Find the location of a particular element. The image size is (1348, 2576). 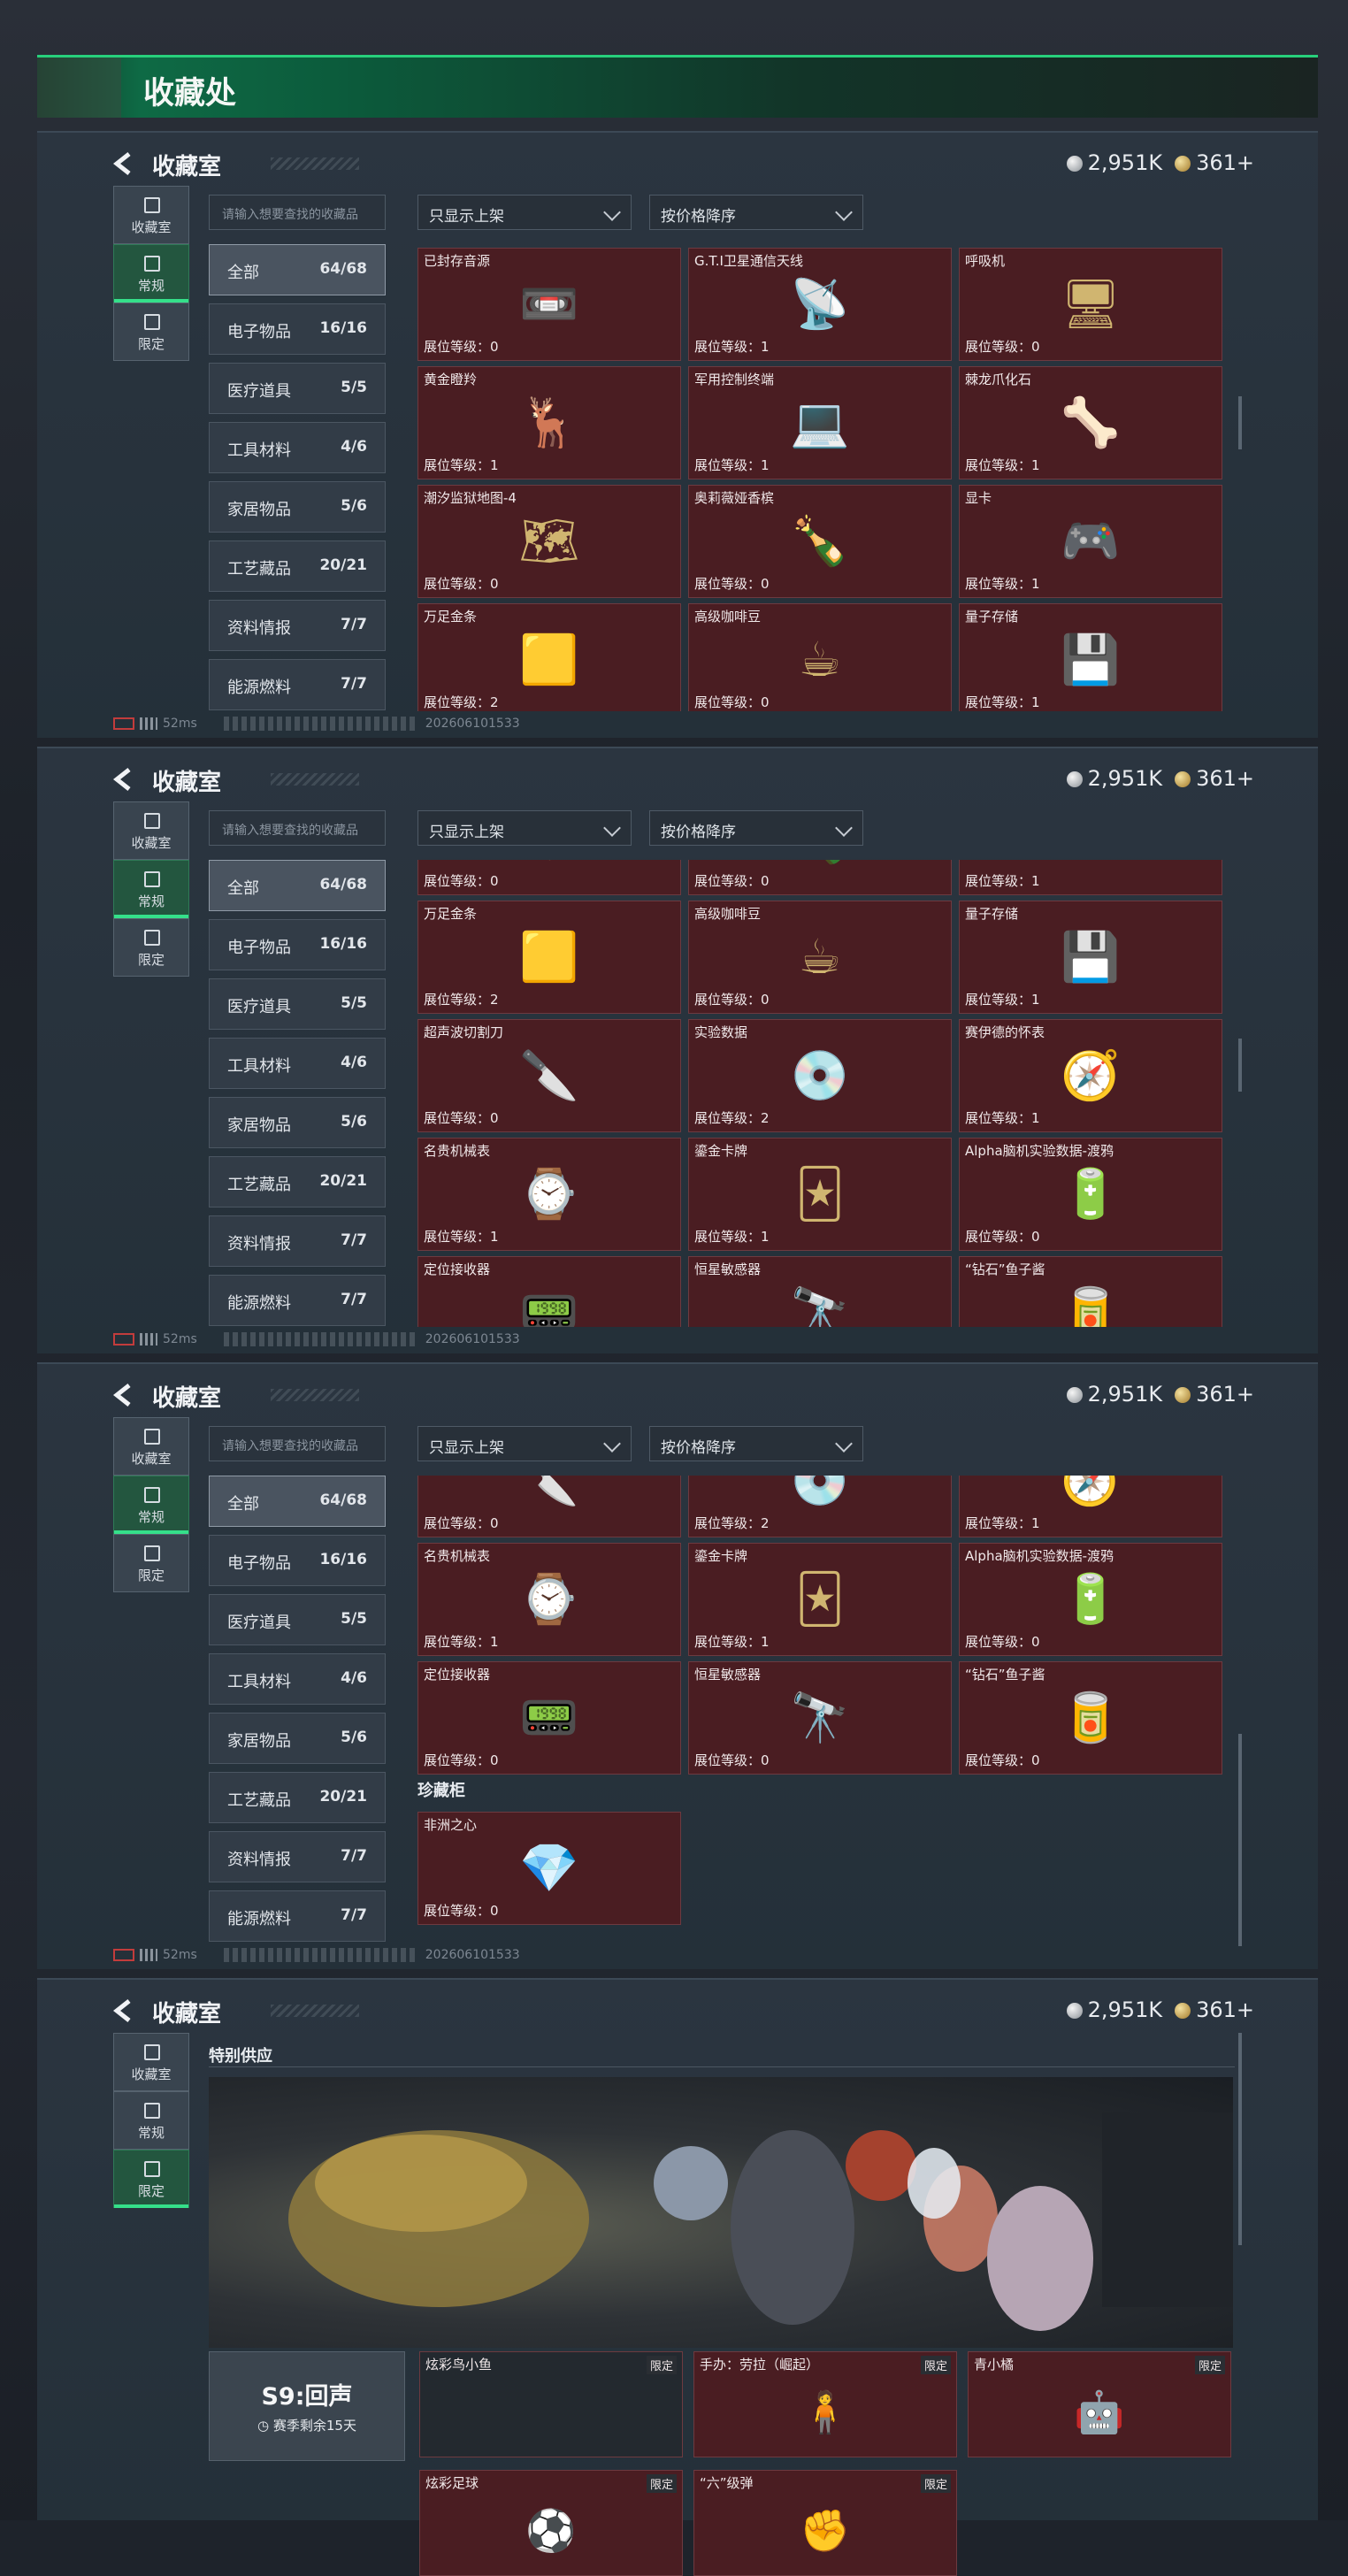

collectible-card: 棘龙爪化石 🦴 展位等级：1 is located at coordinates (1090, 422).